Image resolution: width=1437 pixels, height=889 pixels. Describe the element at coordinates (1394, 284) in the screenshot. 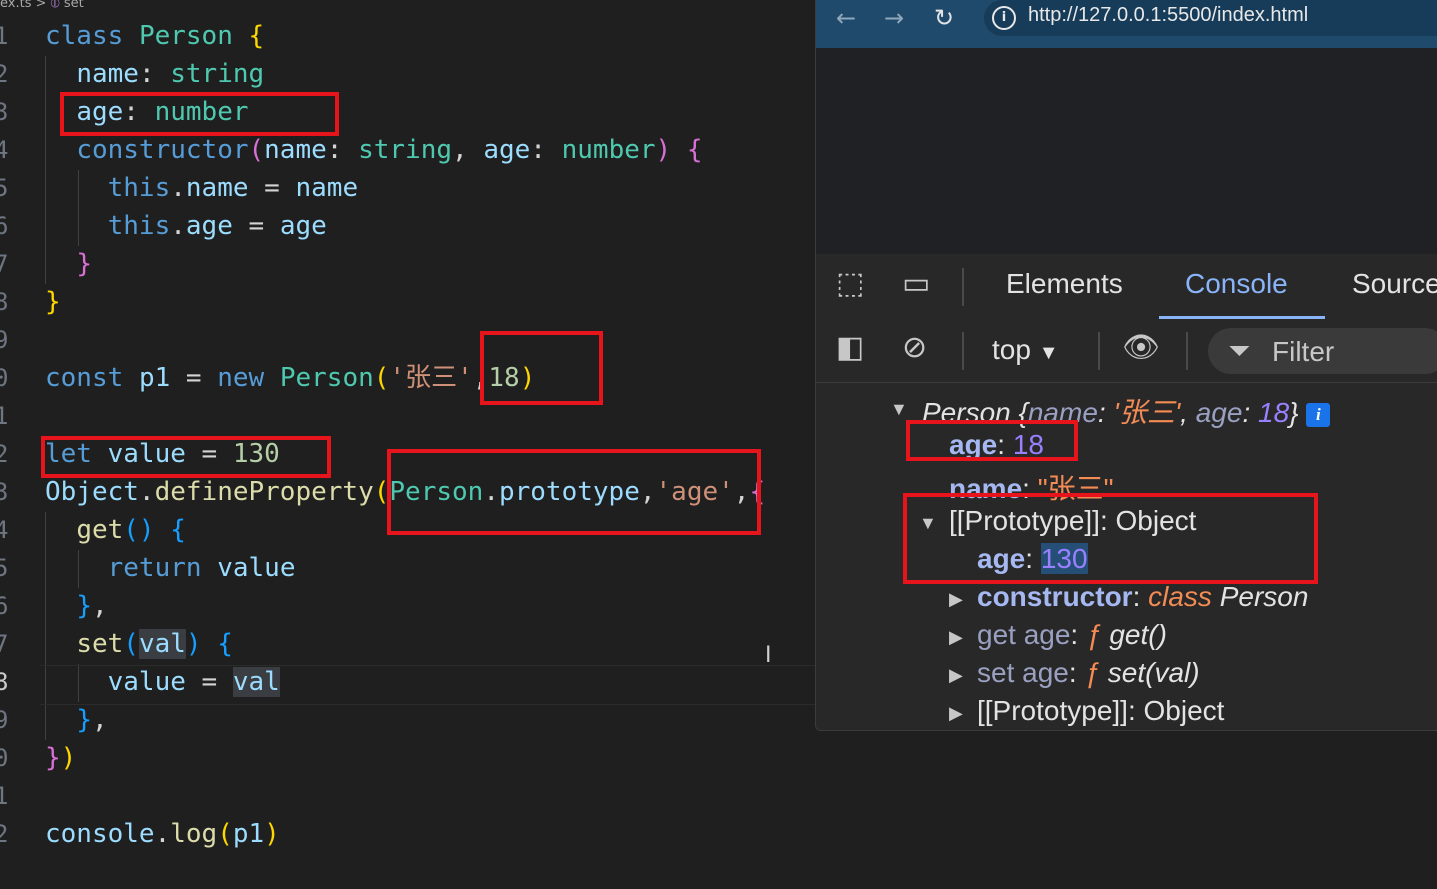

I see `tab-sources: Sources` at that location.